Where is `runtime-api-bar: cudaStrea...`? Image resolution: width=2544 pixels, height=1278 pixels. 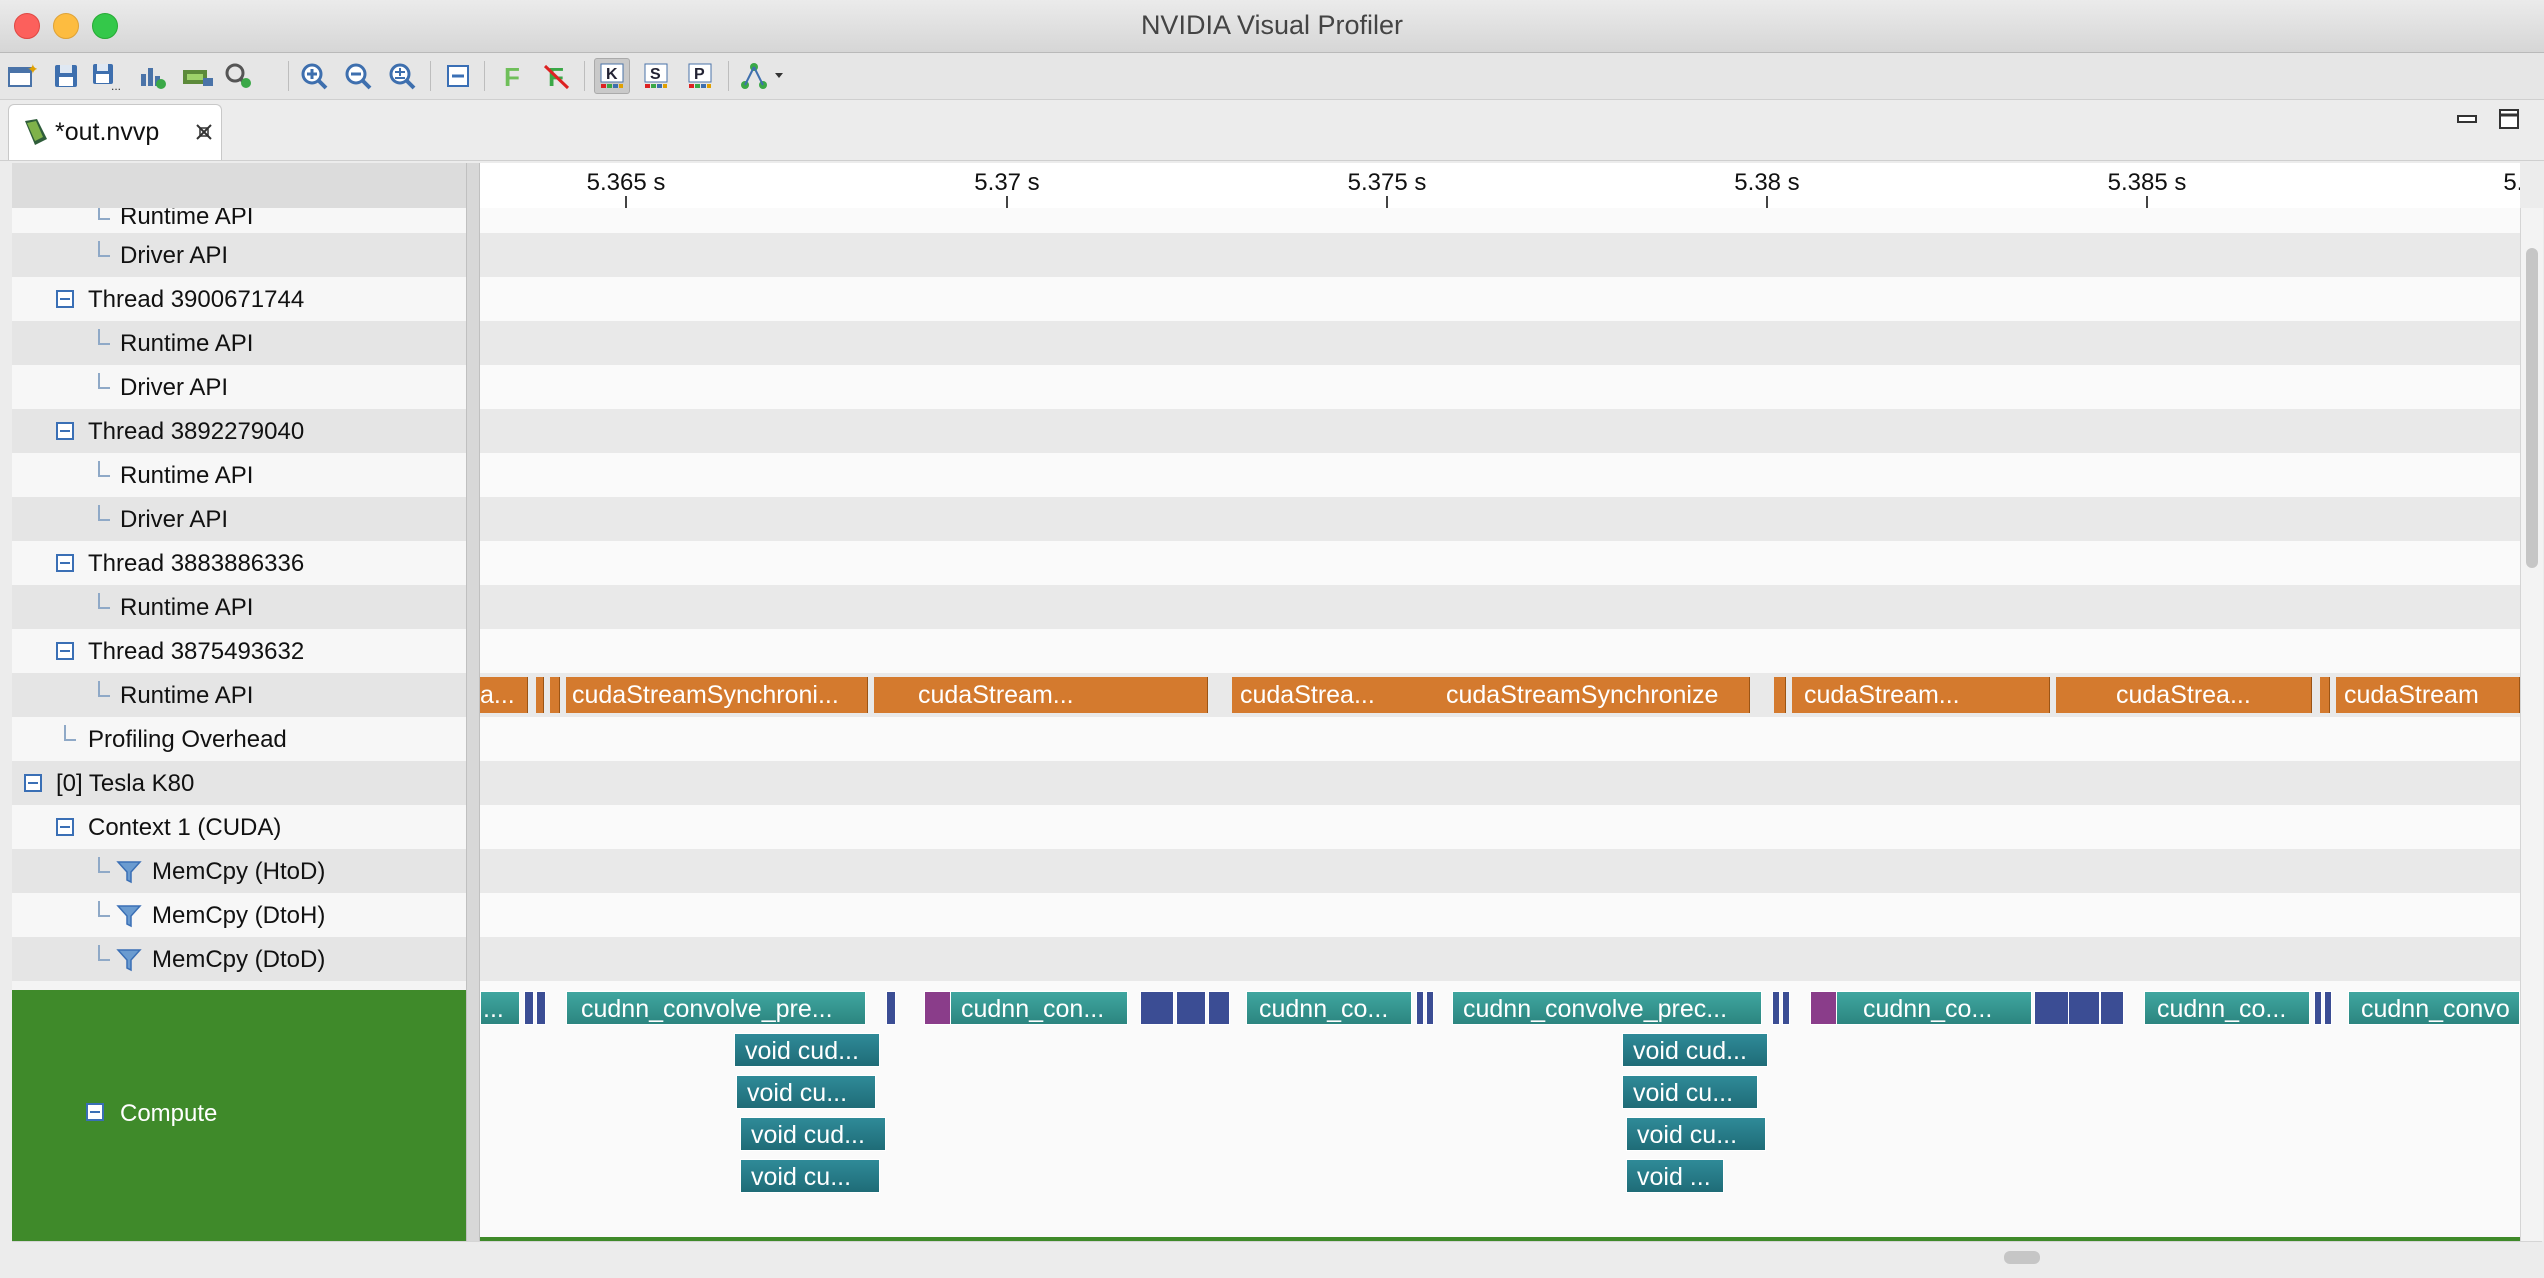 runtime-api-bar: cudaStrea... is located at coordinates (2184, 695).